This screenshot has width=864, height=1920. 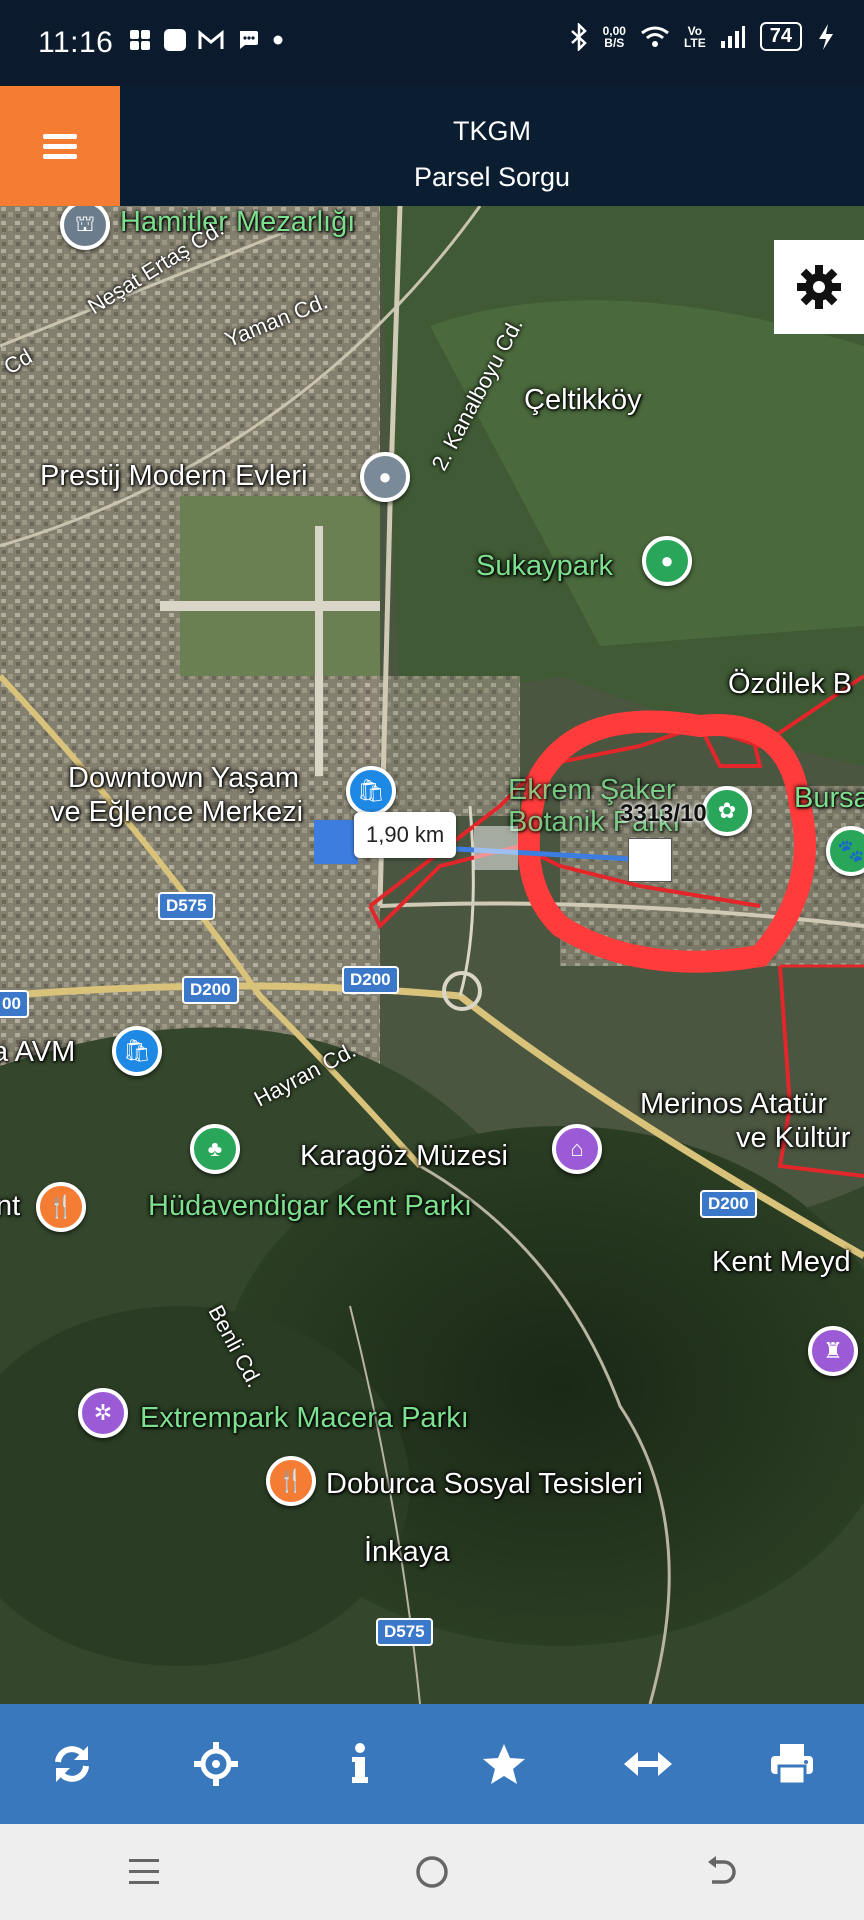 What do you see at coordinates (404, 1156) in the screenshot?
I see `map-label-karagoz: Karagöz Müzesi` at bounding box center [404, 1156].